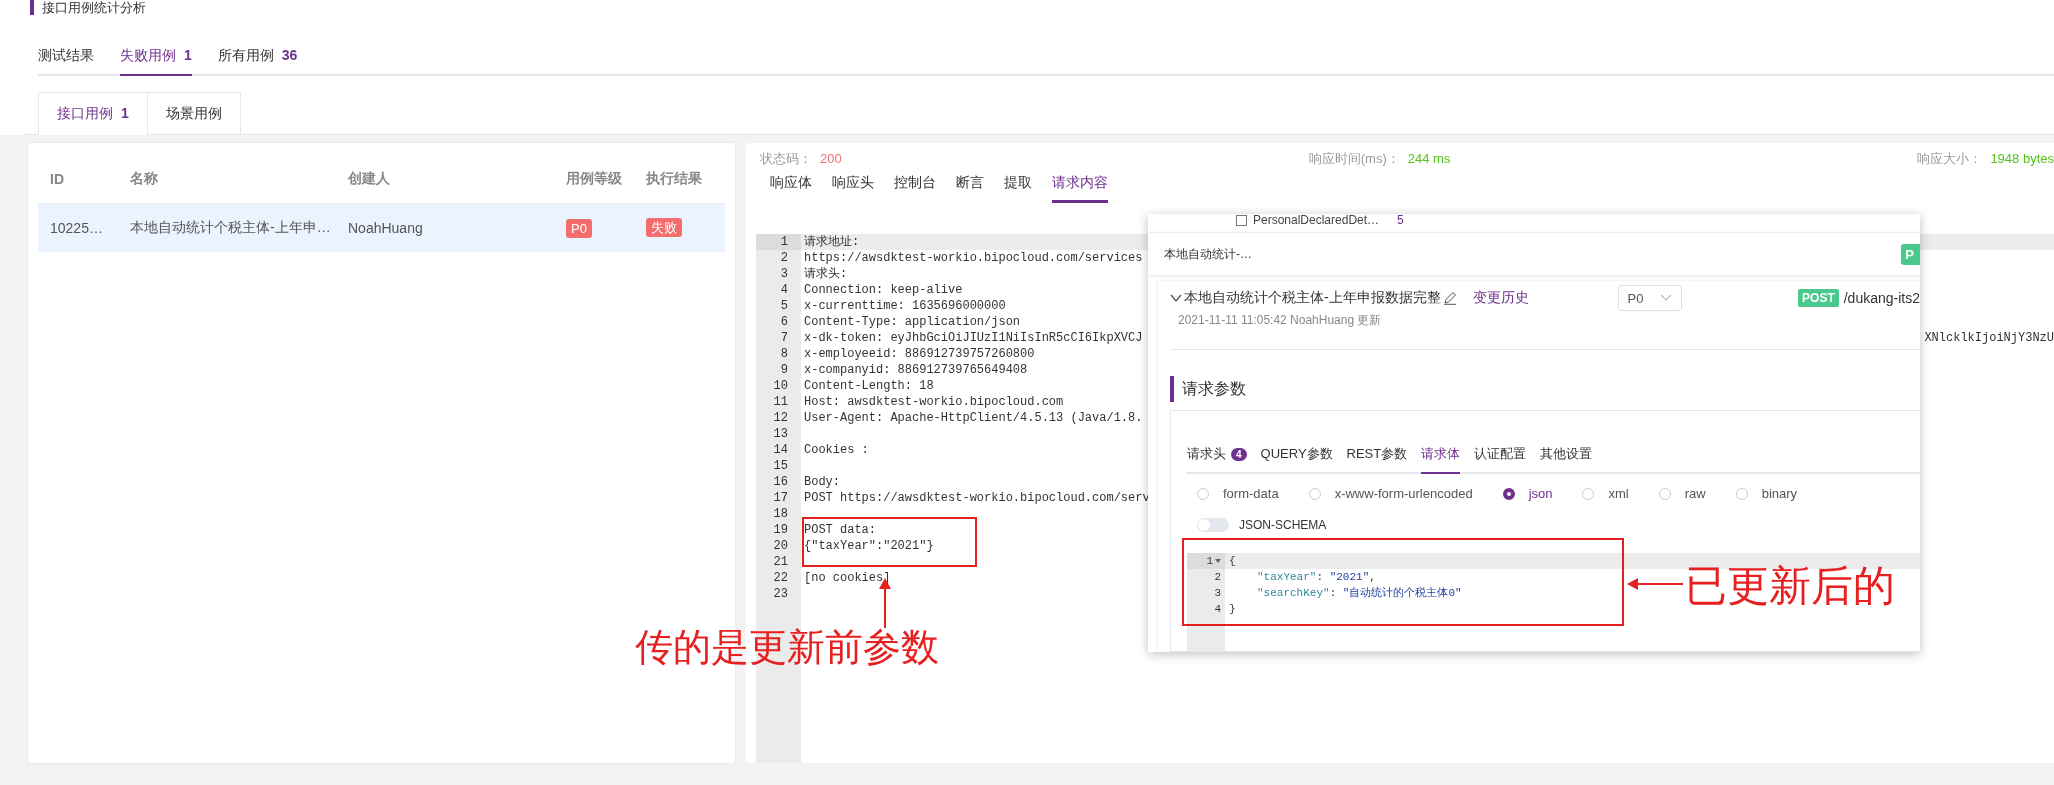 Image resolution: width=2054 pixels, height=785 pixels. What do you see at coordinates (868, 546) in the screenshot?
I see `code-line: {"taxYear":"2021"}` at bounding box center [868, 546].